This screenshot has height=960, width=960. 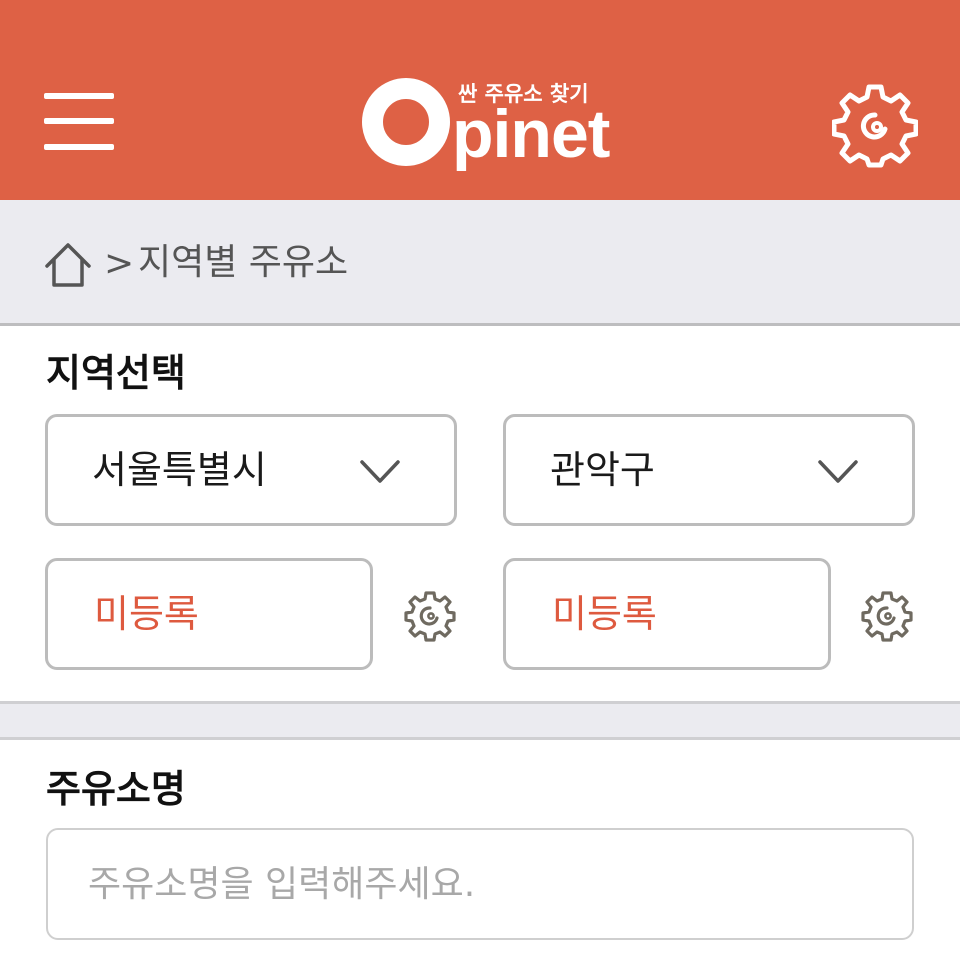 What do you see at coordinates (209, 614) in the screenshot?
I see `favorite-slot-1: 미등록` at bounding box center [209, 614].